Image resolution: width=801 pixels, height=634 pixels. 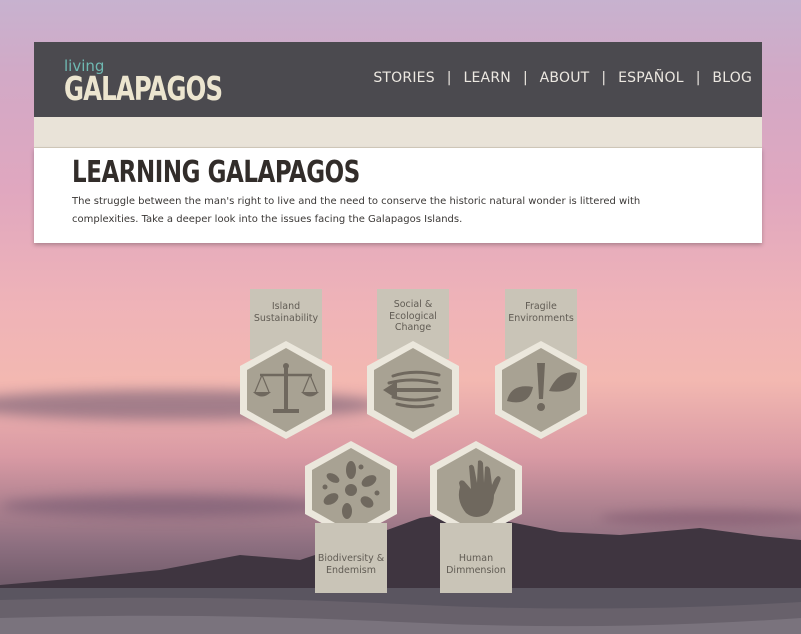 I want to click on nav-blog: BLOG, so click(x=732, y=78).